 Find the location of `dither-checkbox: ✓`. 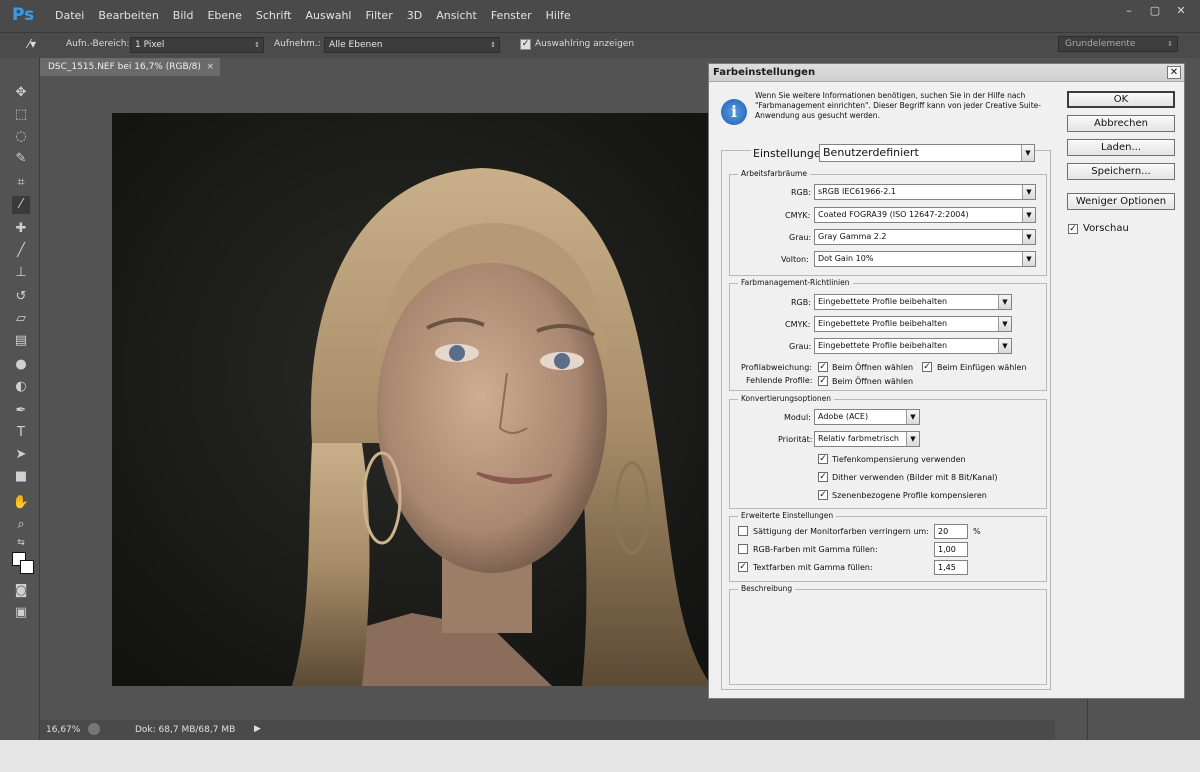

dither-checkbox: ✓ is located at coordinates (823, 477).